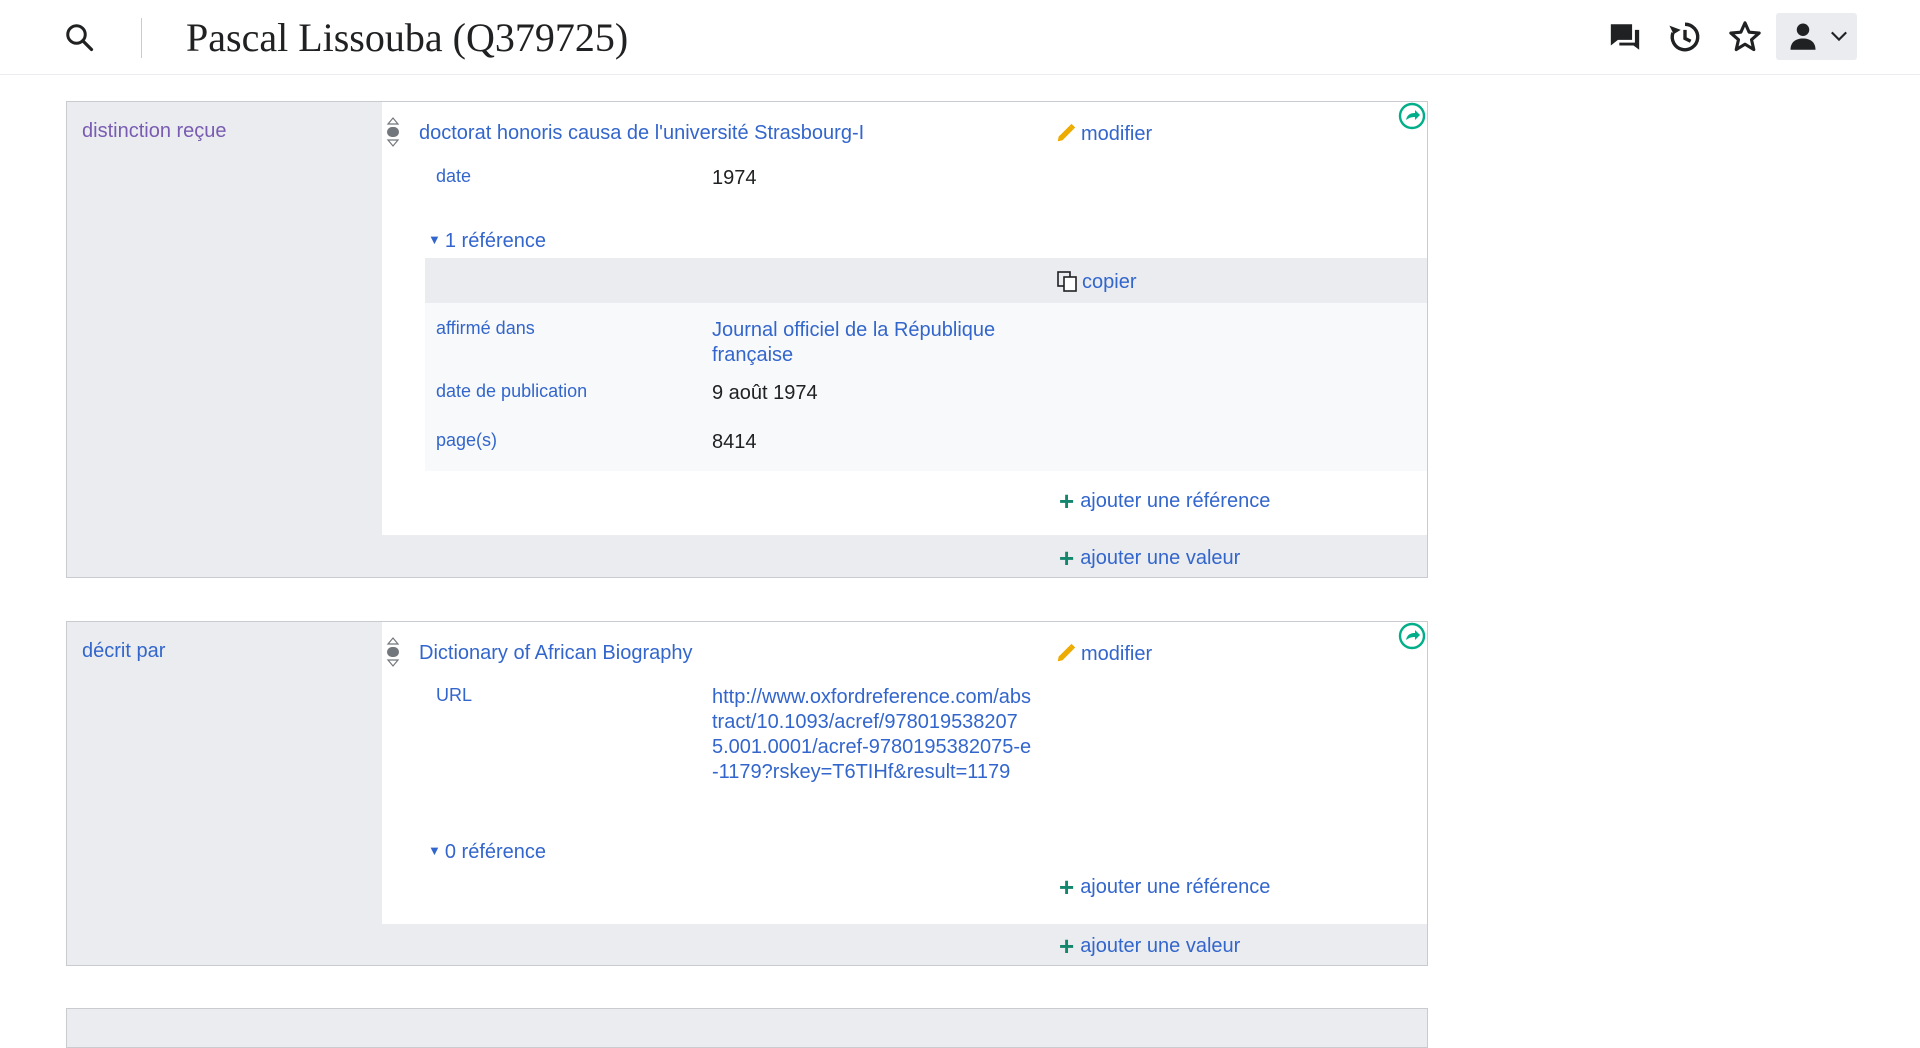  What do you see at coordinates (1625, 37) in the screenshot?
I see `talk-icon` at bounding box center [1625, 37].